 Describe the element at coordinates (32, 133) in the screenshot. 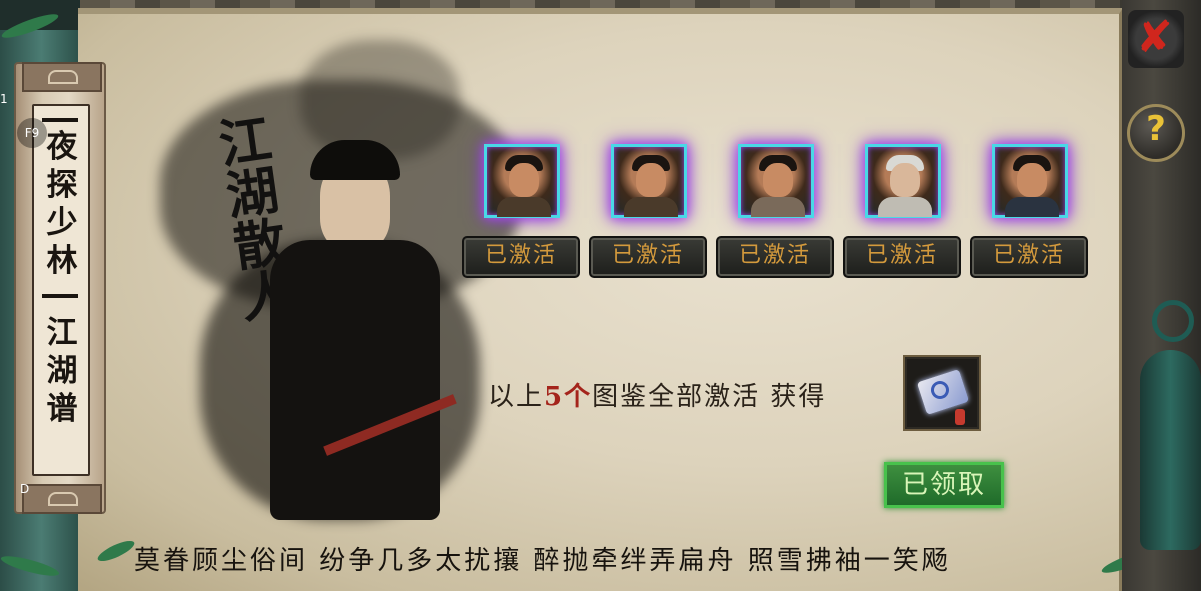

I see `hotkey-badge: F9` at that location.